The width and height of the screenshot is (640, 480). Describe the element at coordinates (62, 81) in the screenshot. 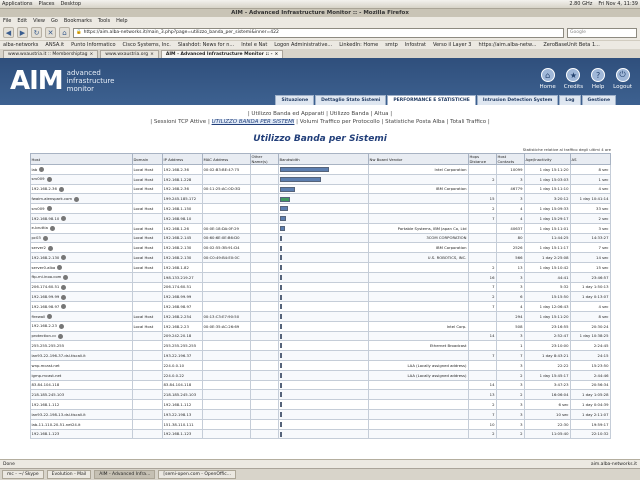

I see `aim-logo: AIM advanced infrastructure monitor` at that location.